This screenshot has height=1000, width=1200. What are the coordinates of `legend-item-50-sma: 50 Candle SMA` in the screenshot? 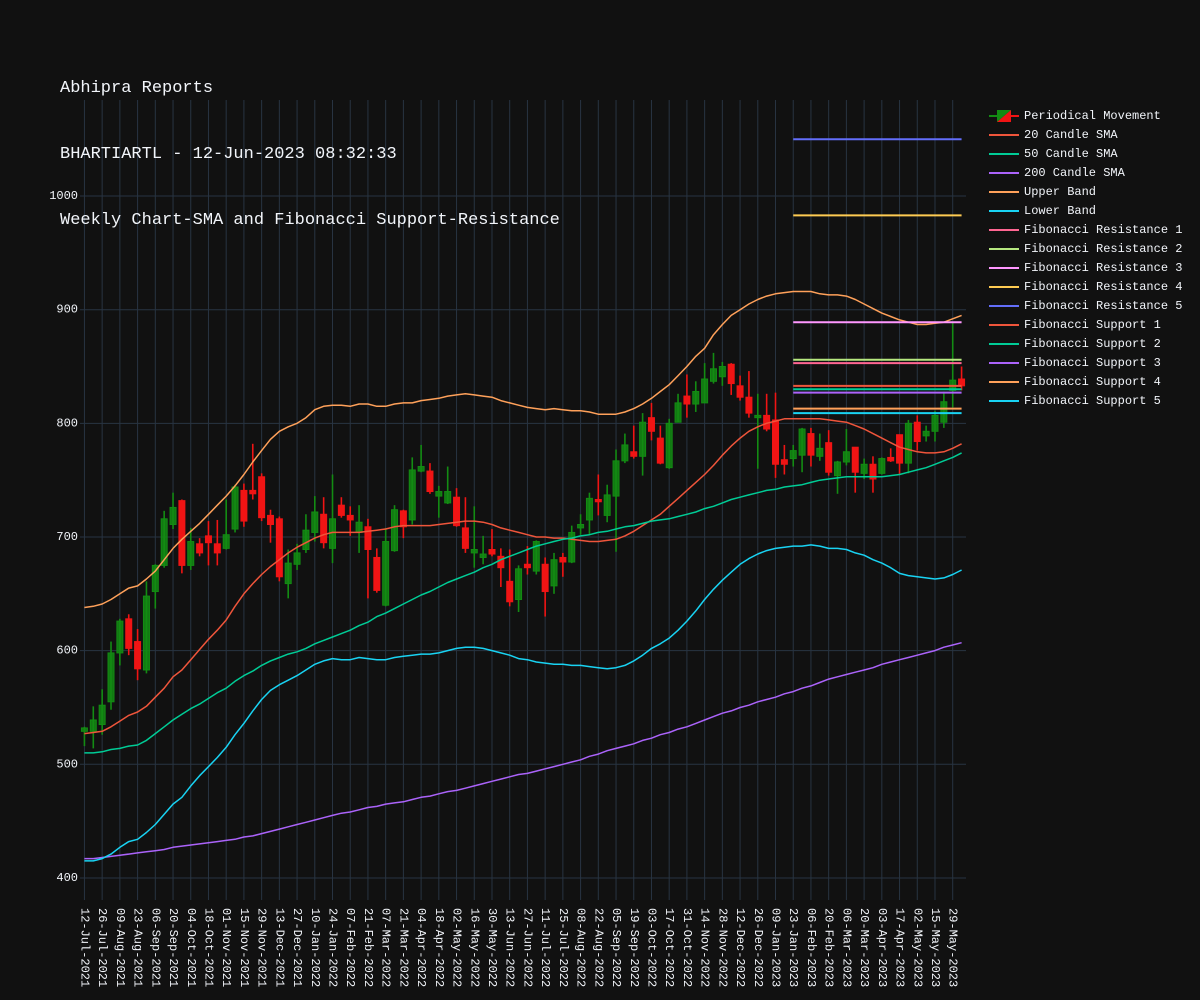 It's located at (1085, 153).